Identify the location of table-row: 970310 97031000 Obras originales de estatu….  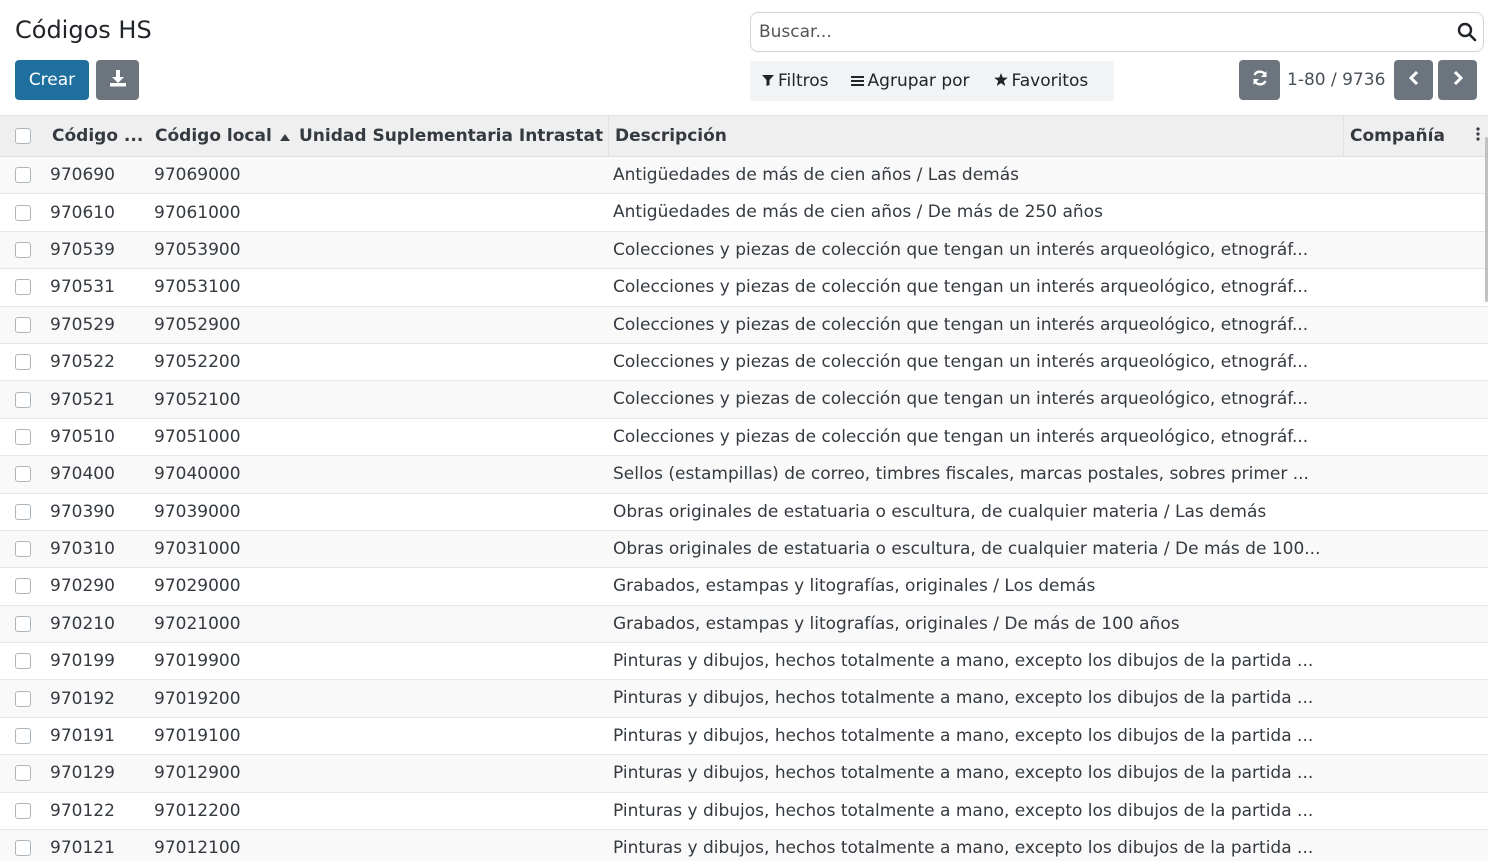
(744, 549).